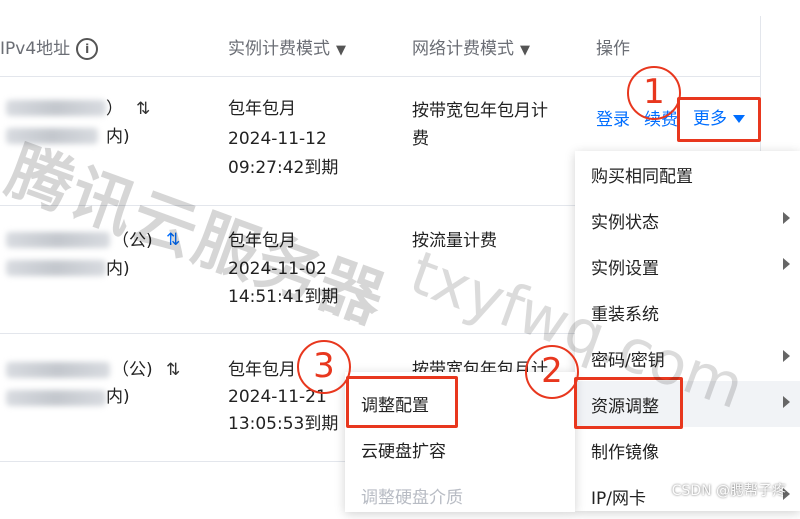 Image resolution: width=800 pixels, height=519 pixels. What do you see at coordinates (552, 372) in the screenshot?
I see `step-2-marker: 2` at bounding box center [552, 372].